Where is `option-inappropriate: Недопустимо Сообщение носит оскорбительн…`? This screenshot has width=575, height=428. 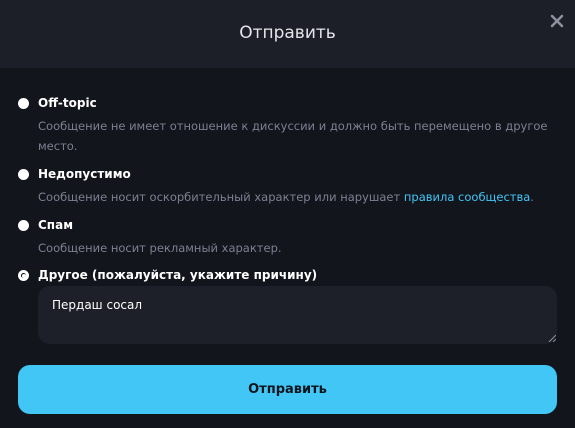 option-inappropriate: Недопустимо Сообщение носит оскорбительн… is located at coordinates (288, 187).